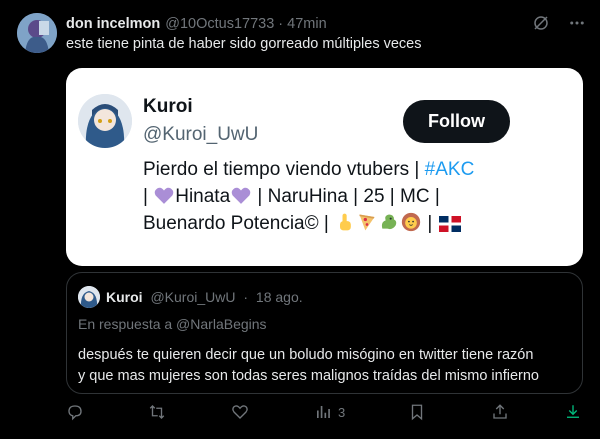  What do you see at coordinates (541, 23) in the screenshot?
I see `grok-icon` at bounding box center [541, 23].